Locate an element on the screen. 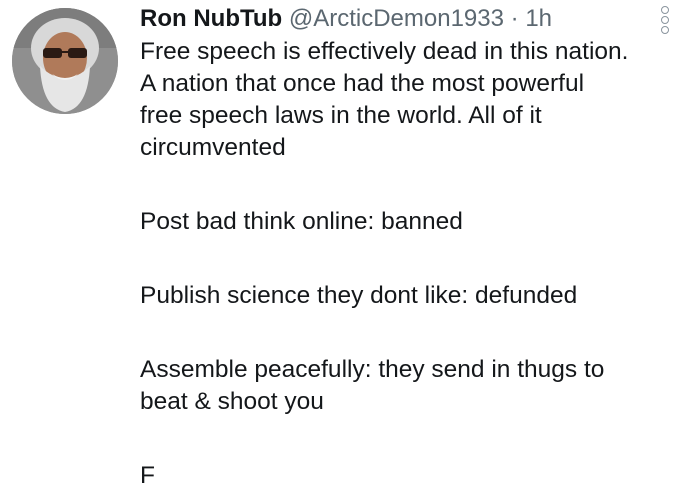 This screenshot has width=682, height=502. paragraph-science: Publish science they dont like: defunded is located at coordinates (406, 296).